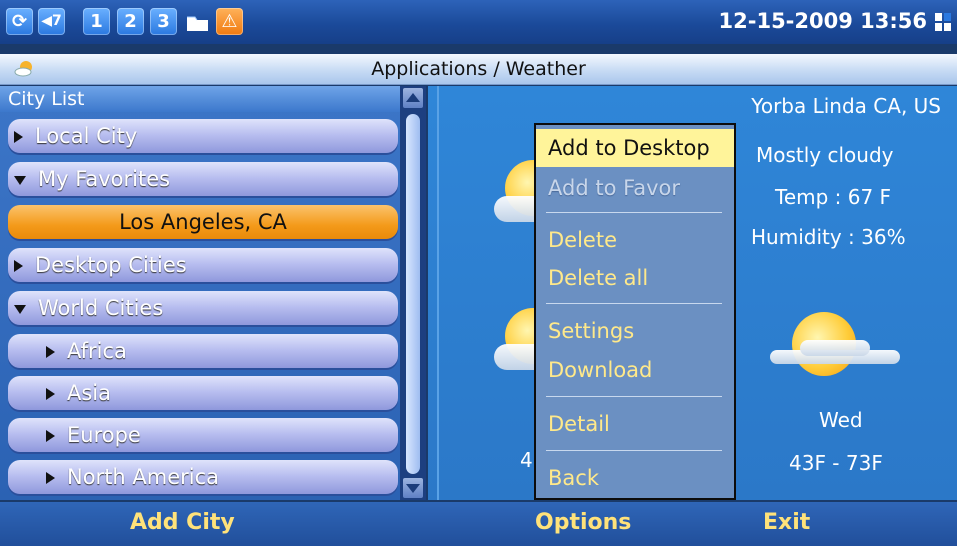  What do you see at coordinates (203, 136) in the screenshot?
I see `city-item-local-city: Local City` at bounding box center [203, 136].